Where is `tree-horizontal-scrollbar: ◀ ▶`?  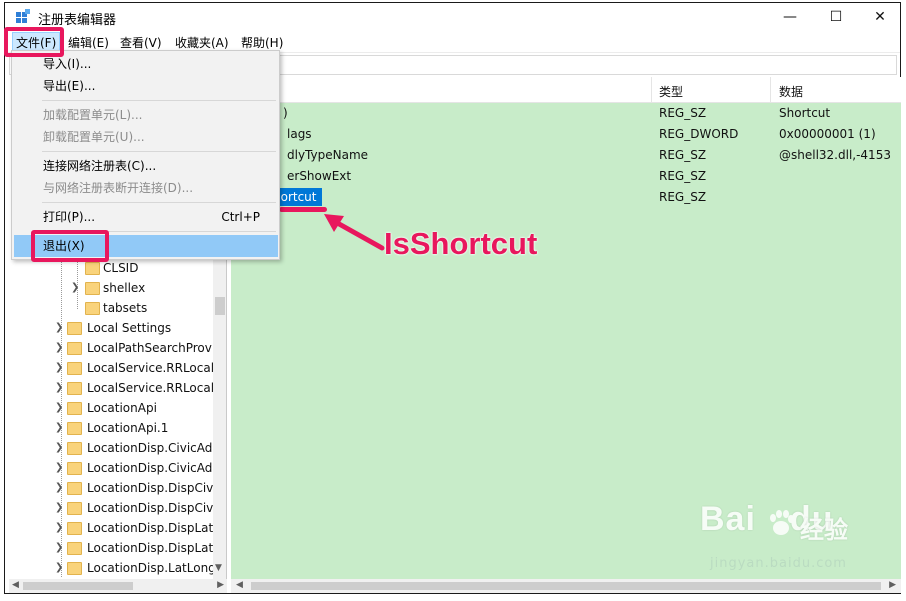
tree-horizontal-scrollbar: ◀ ▶ is located at coordinates (118, 586).